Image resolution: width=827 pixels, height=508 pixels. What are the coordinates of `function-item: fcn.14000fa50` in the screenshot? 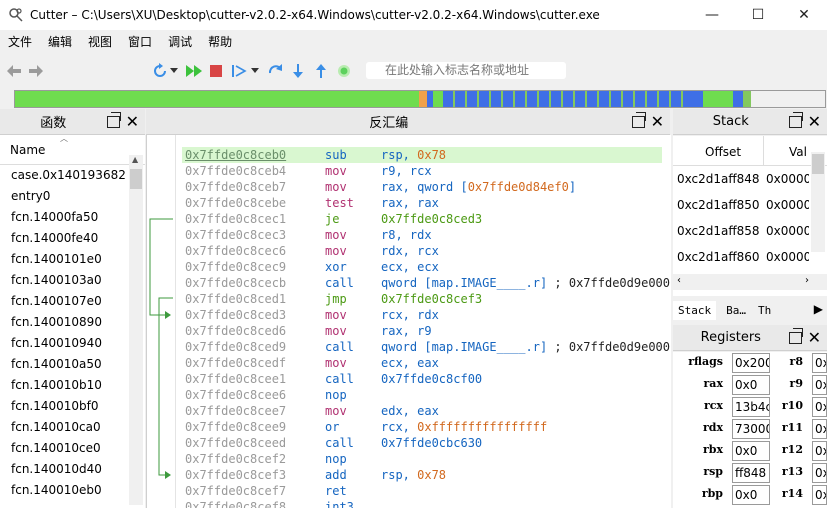 It's located at (63, 217).